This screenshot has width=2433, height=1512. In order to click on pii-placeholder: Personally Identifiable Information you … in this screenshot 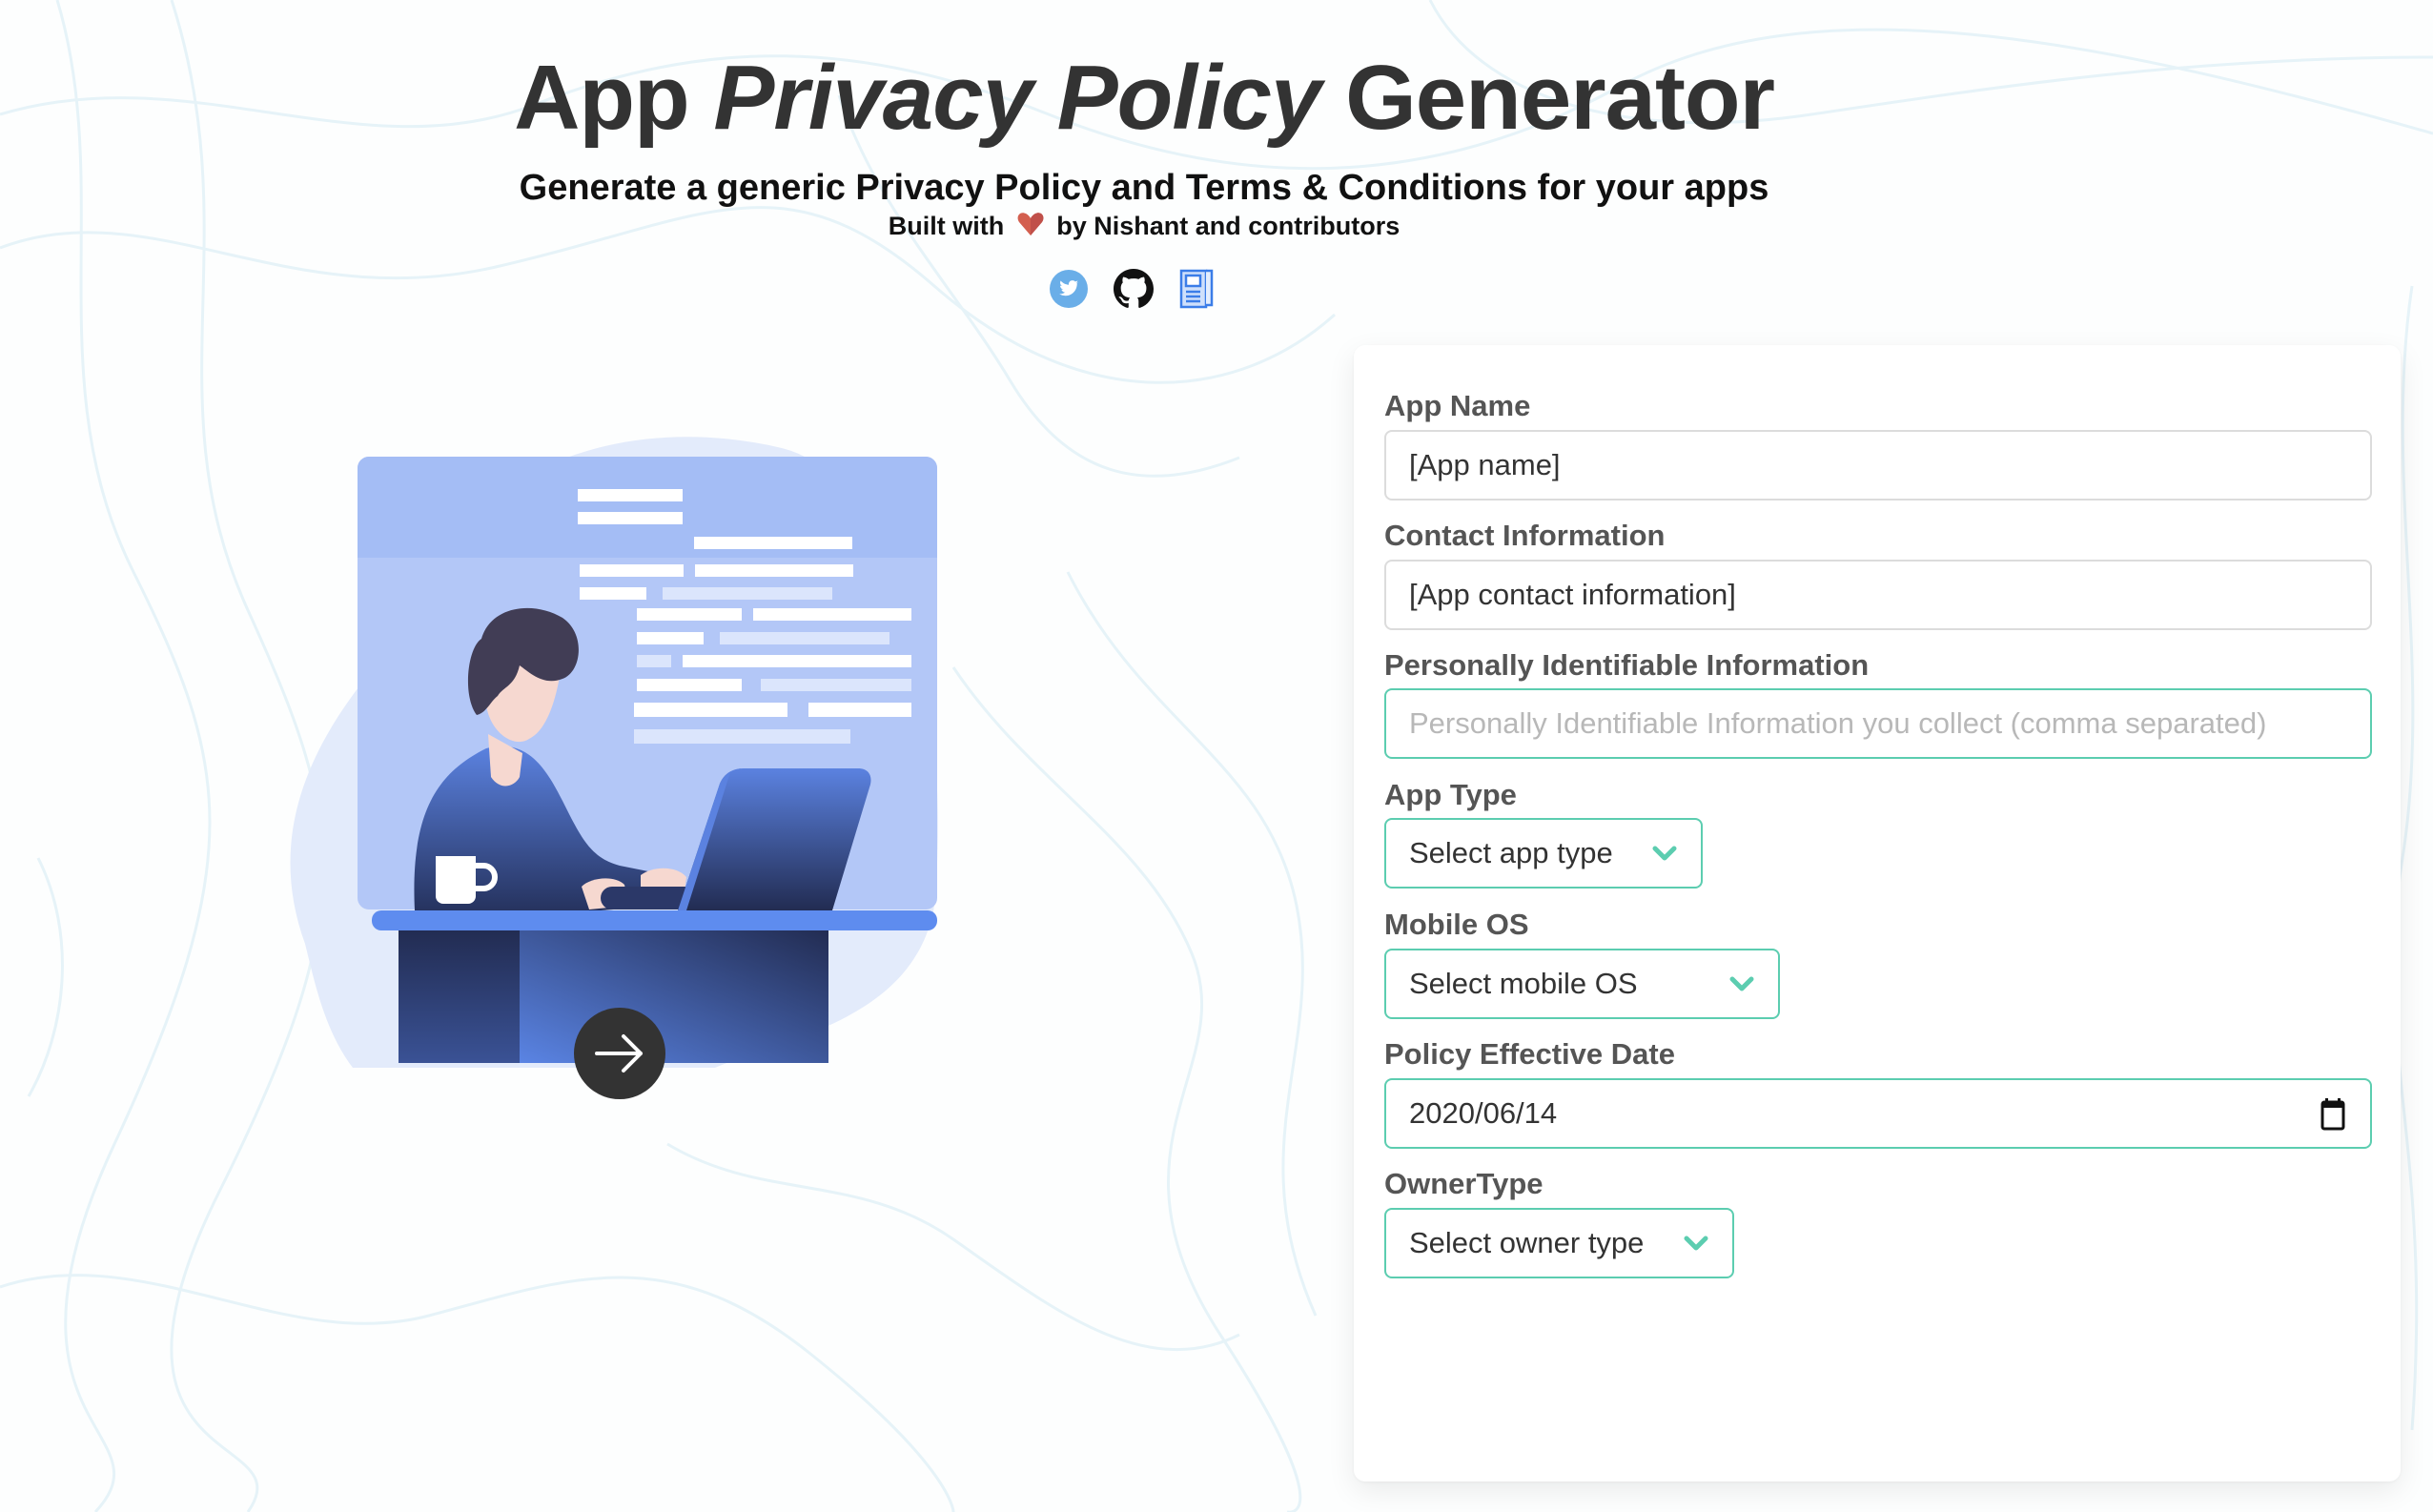, I will do `click(1838, 723)`.